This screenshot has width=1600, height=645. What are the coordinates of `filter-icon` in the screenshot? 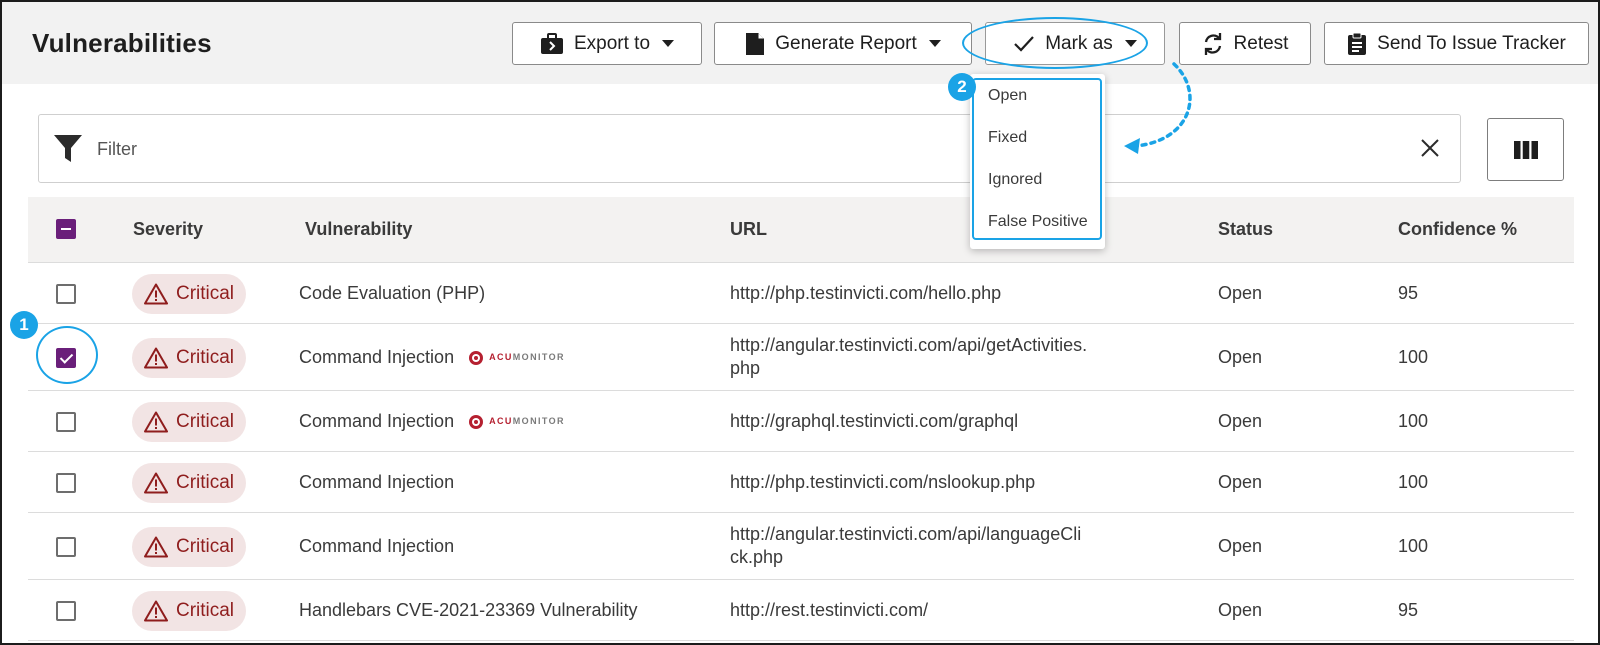 It's located at (68, 148).